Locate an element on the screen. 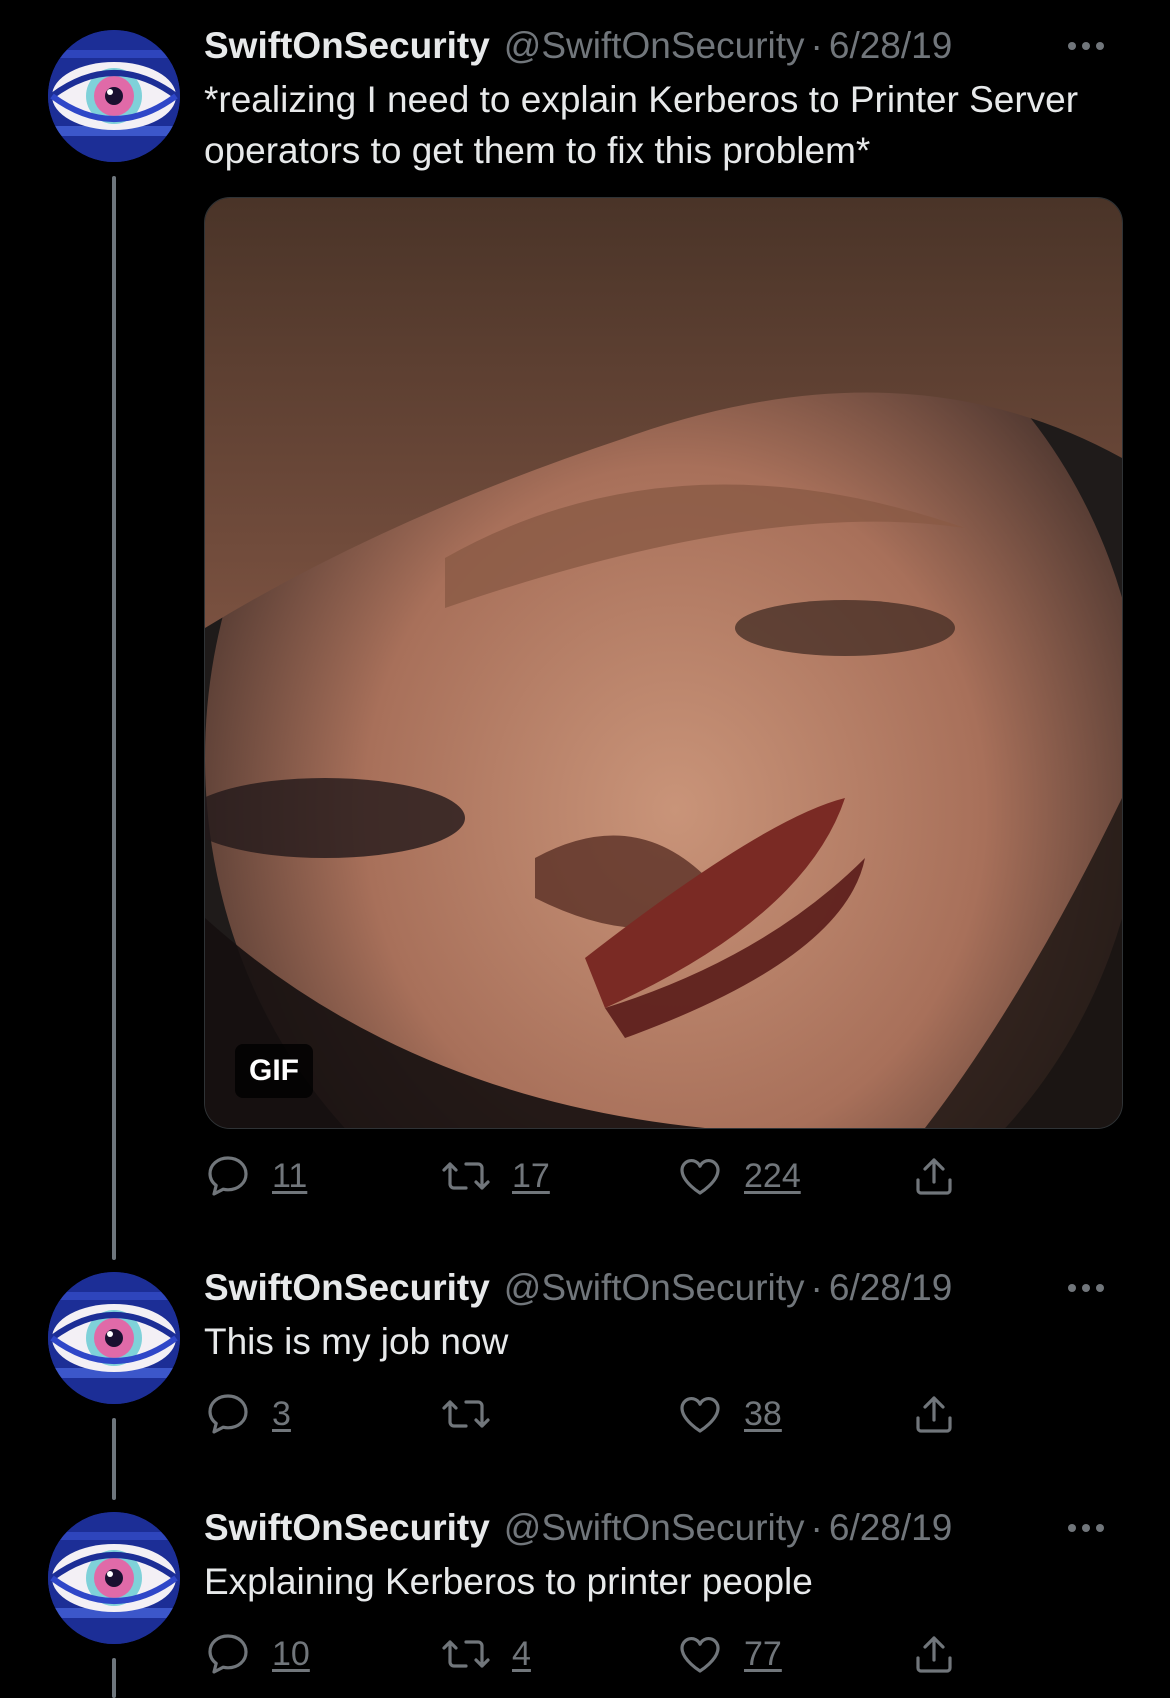 Image resolution: width=1170 pixels, height=1698 pixels. like-count: 38 is located at coordinates (763, 1414).